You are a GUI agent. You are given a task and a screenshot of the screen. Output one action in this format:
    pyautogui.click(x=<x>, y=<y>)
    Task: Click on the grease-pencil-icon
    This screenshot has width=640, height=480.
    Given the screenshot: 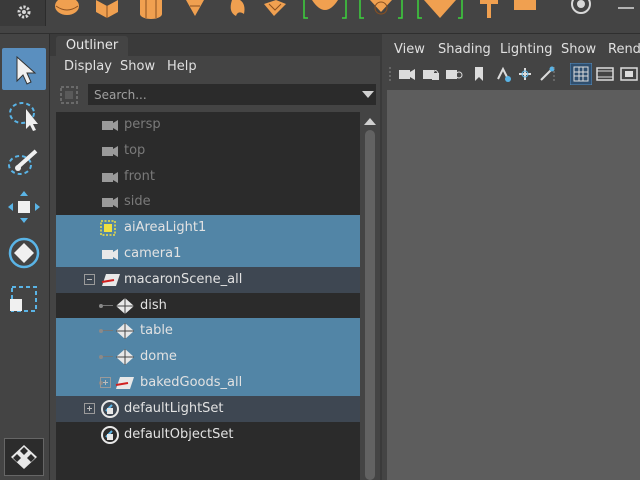 What is the action you would take?
    pyautogui.click(x=525, y=74)
    